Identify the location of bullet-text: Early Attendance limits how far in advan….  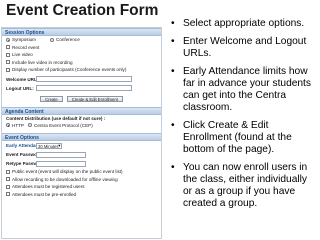
(247, 89).